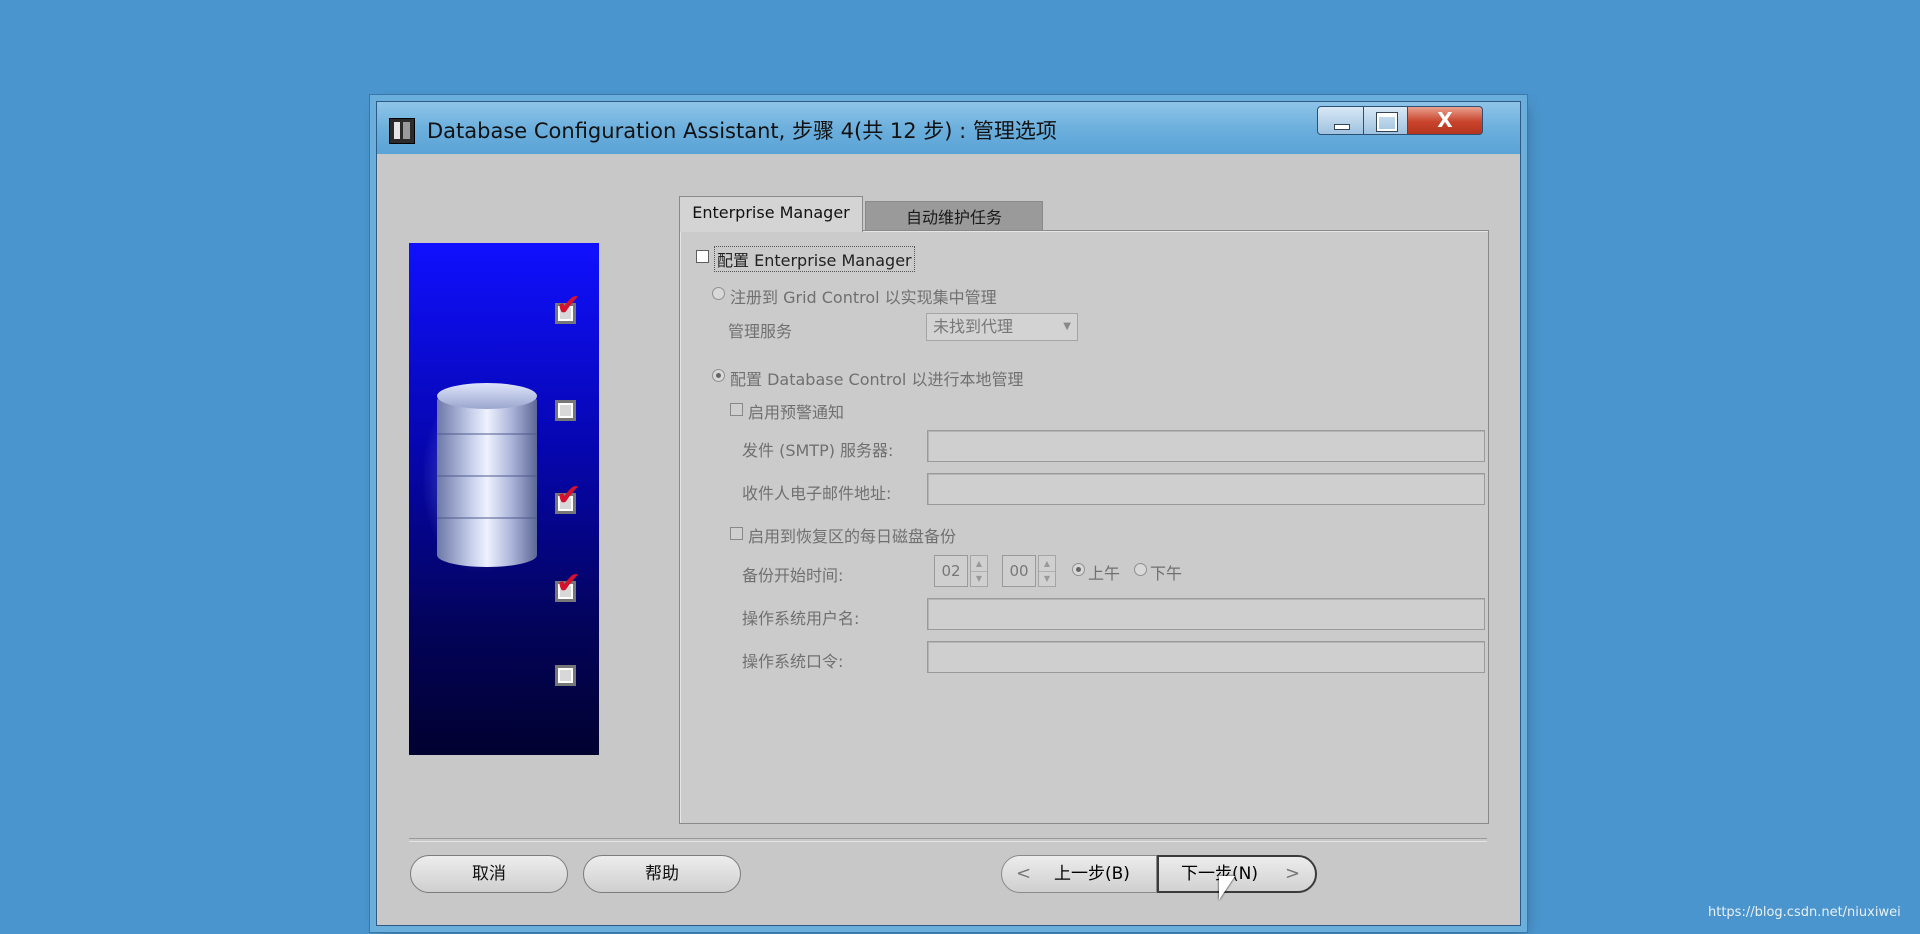 This screenshot has height=934, width=1920. Describe the element at coordinates (801, 618) in the screenshot. I see `os-user-label: 操作系统用户名:` at that location.